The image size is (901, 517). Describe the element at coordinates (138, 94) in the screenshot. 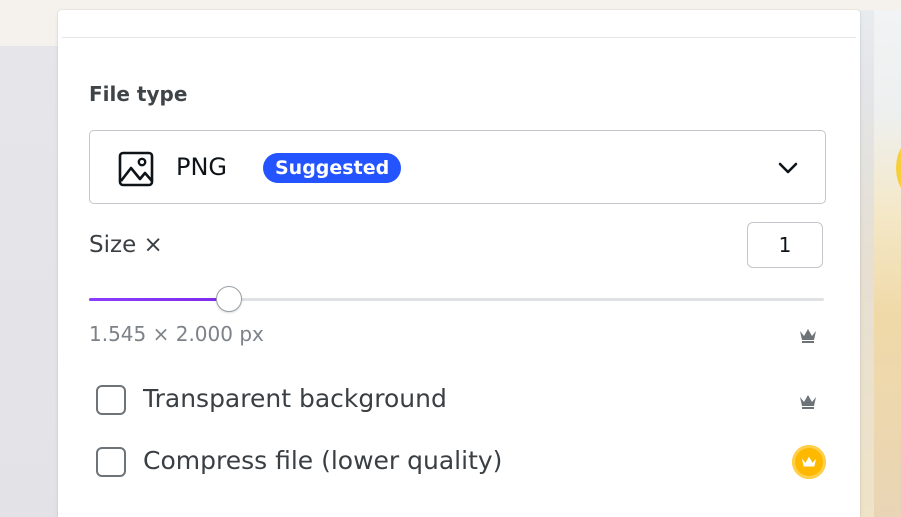

I see `file-type-label: File type` at that location.